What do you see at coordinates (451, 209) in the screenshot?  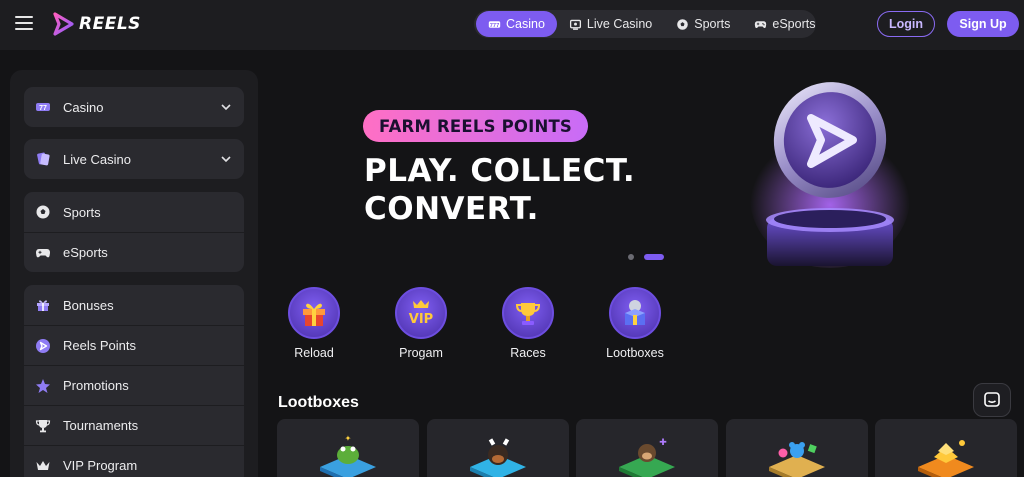 I see `headline-line-2: CONVERT.` at bounding box center [451, 209].